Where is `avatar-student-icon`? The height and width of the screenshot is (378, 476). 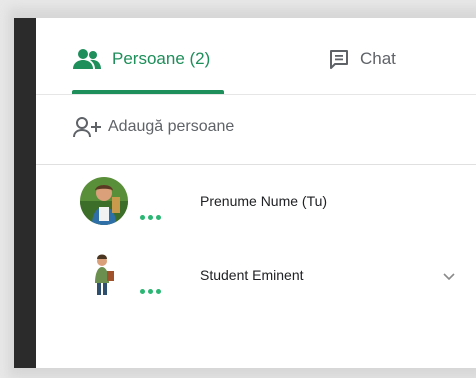
avatar-student-icon is located at coordinates (104, 275).